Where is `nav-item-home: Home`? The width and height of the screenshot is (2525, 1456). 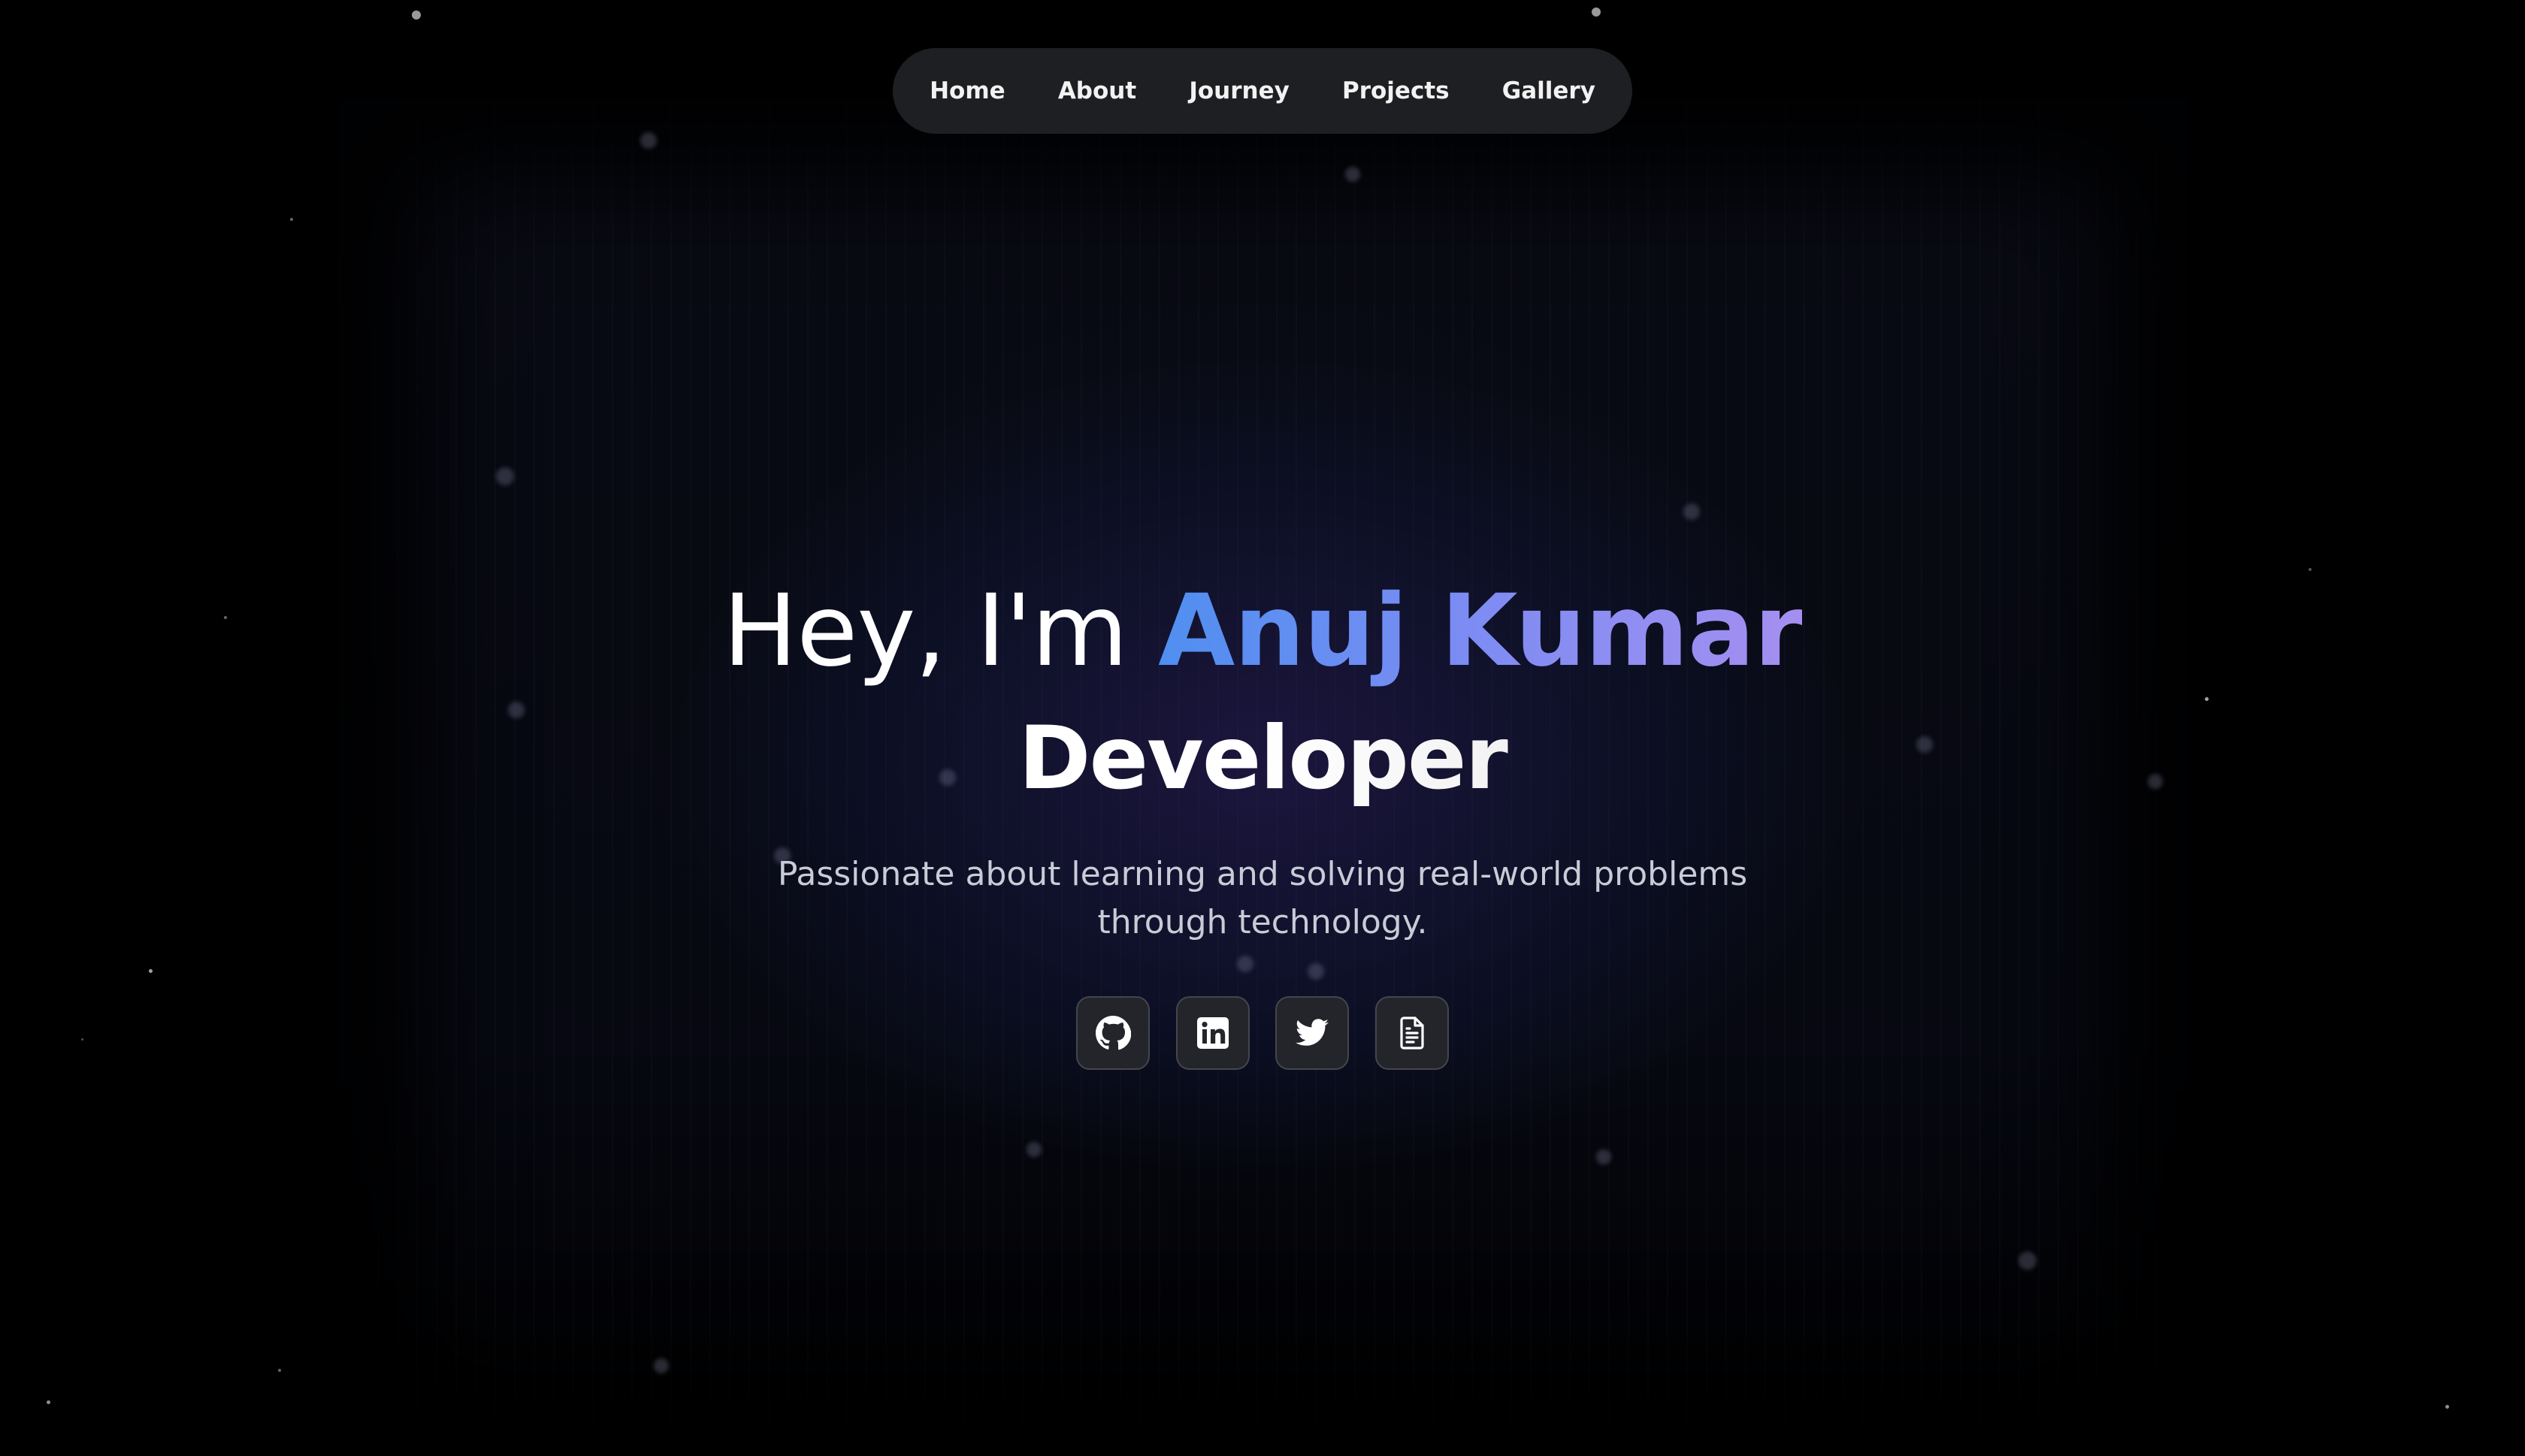
nav-item-home: Home is located at coordinates (967, 91).